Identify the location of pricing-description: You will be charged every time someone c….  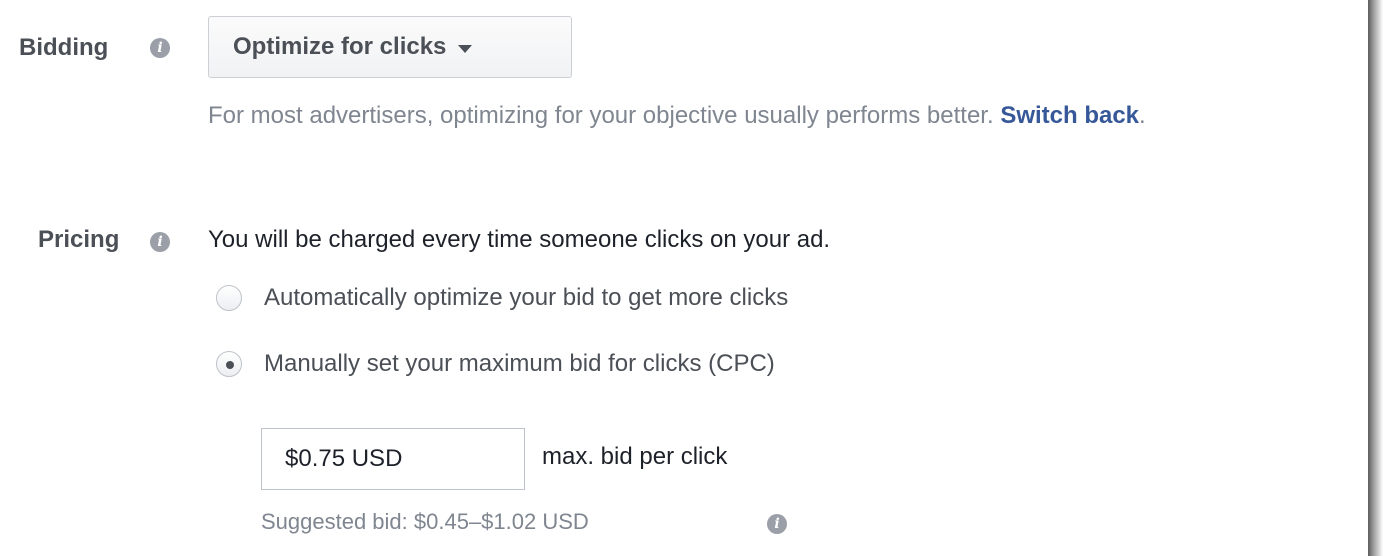
(519, 239).